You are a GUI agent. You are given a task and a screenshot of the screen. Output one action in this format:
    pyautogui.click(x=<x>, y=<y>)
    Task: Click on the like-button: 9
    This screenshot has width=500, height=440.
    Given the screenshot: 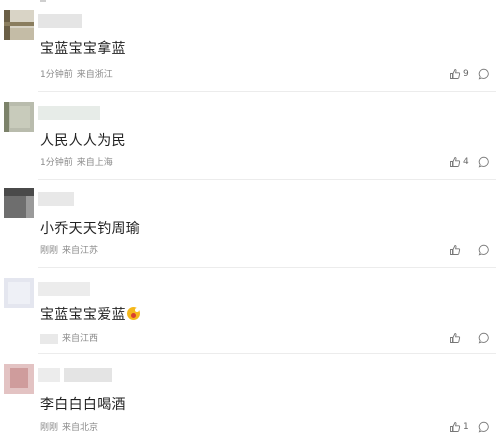 What is the action you would take?
    pyautogui.click(x=459, y=74)
    